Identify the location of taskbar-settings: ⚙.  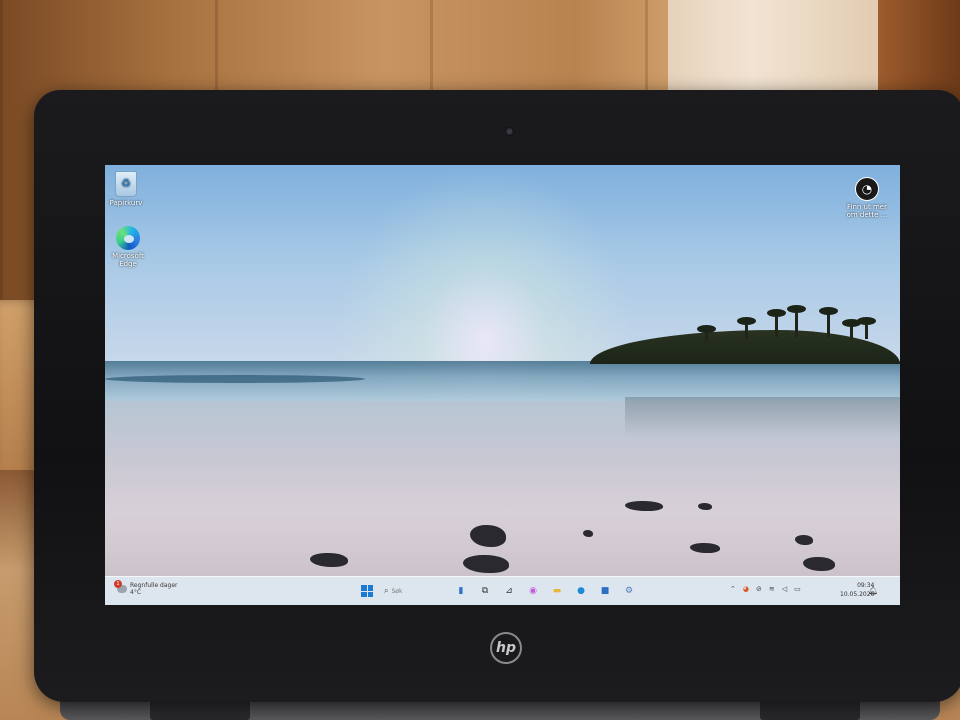
(629, 591).